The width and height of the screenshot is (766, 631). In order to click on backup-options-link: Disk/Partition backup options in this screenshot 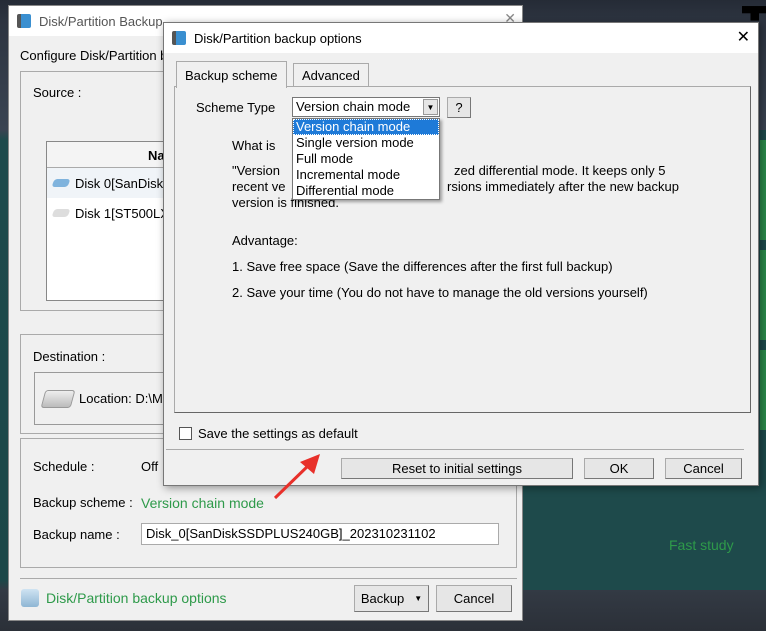, I will do `click(136, 598)`.